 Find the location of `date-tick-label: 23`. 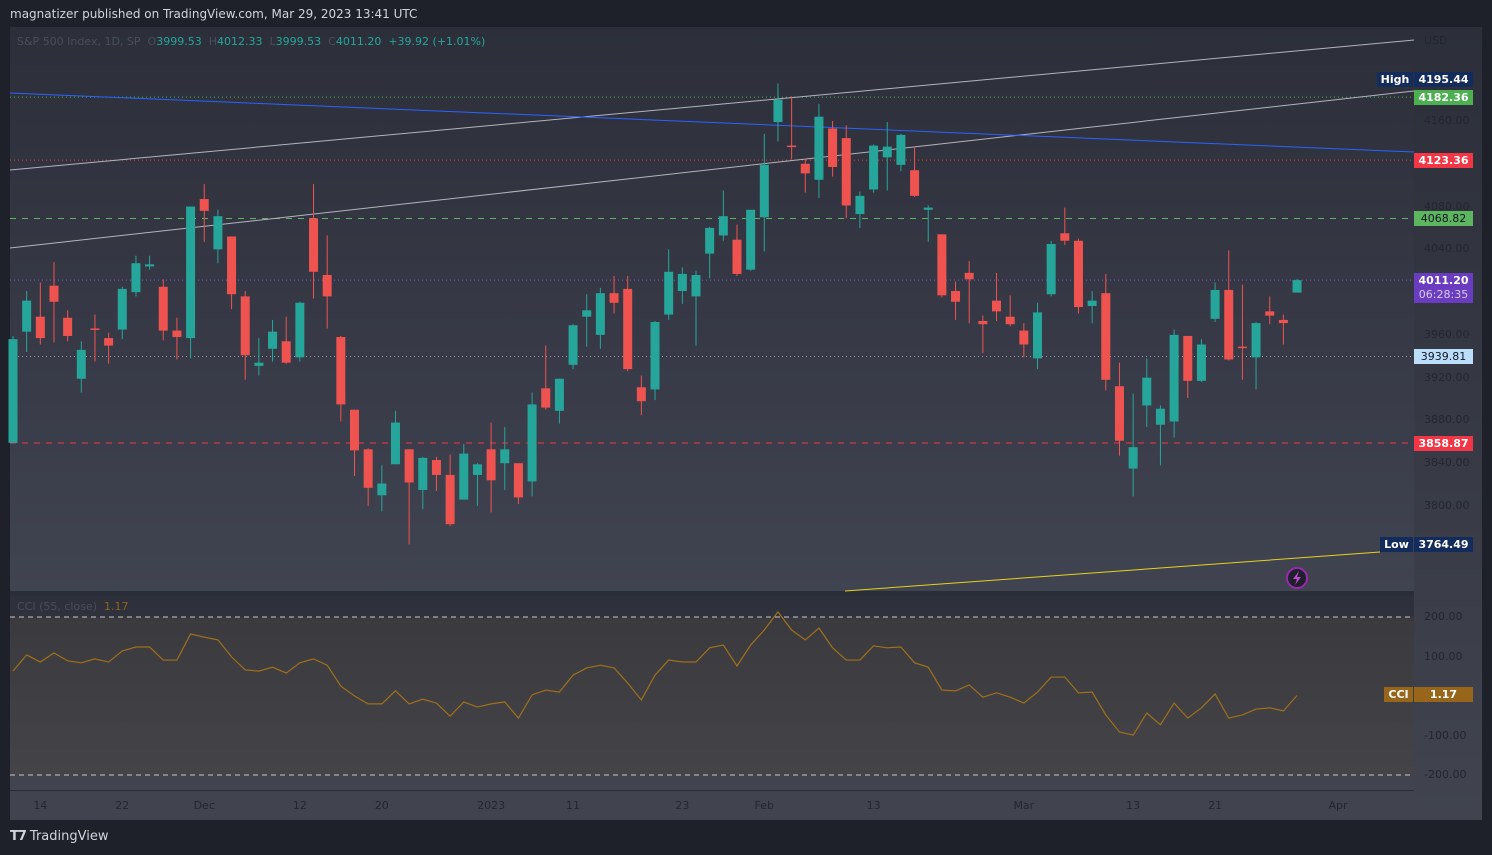

date-tick-label: 23 is located at coordinates (682, 805).